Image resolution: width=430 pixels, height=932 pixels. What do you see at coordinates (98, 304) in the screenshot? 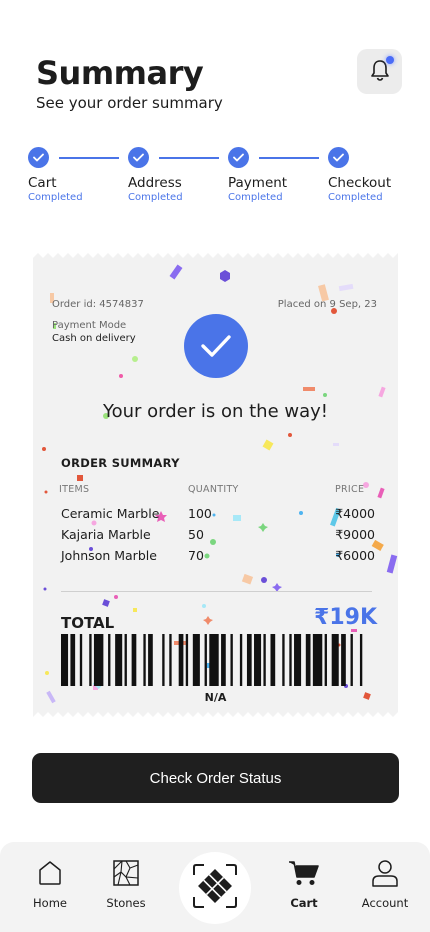
I see `order-id: Order id: 4574837` at bounding box center [98, 304].